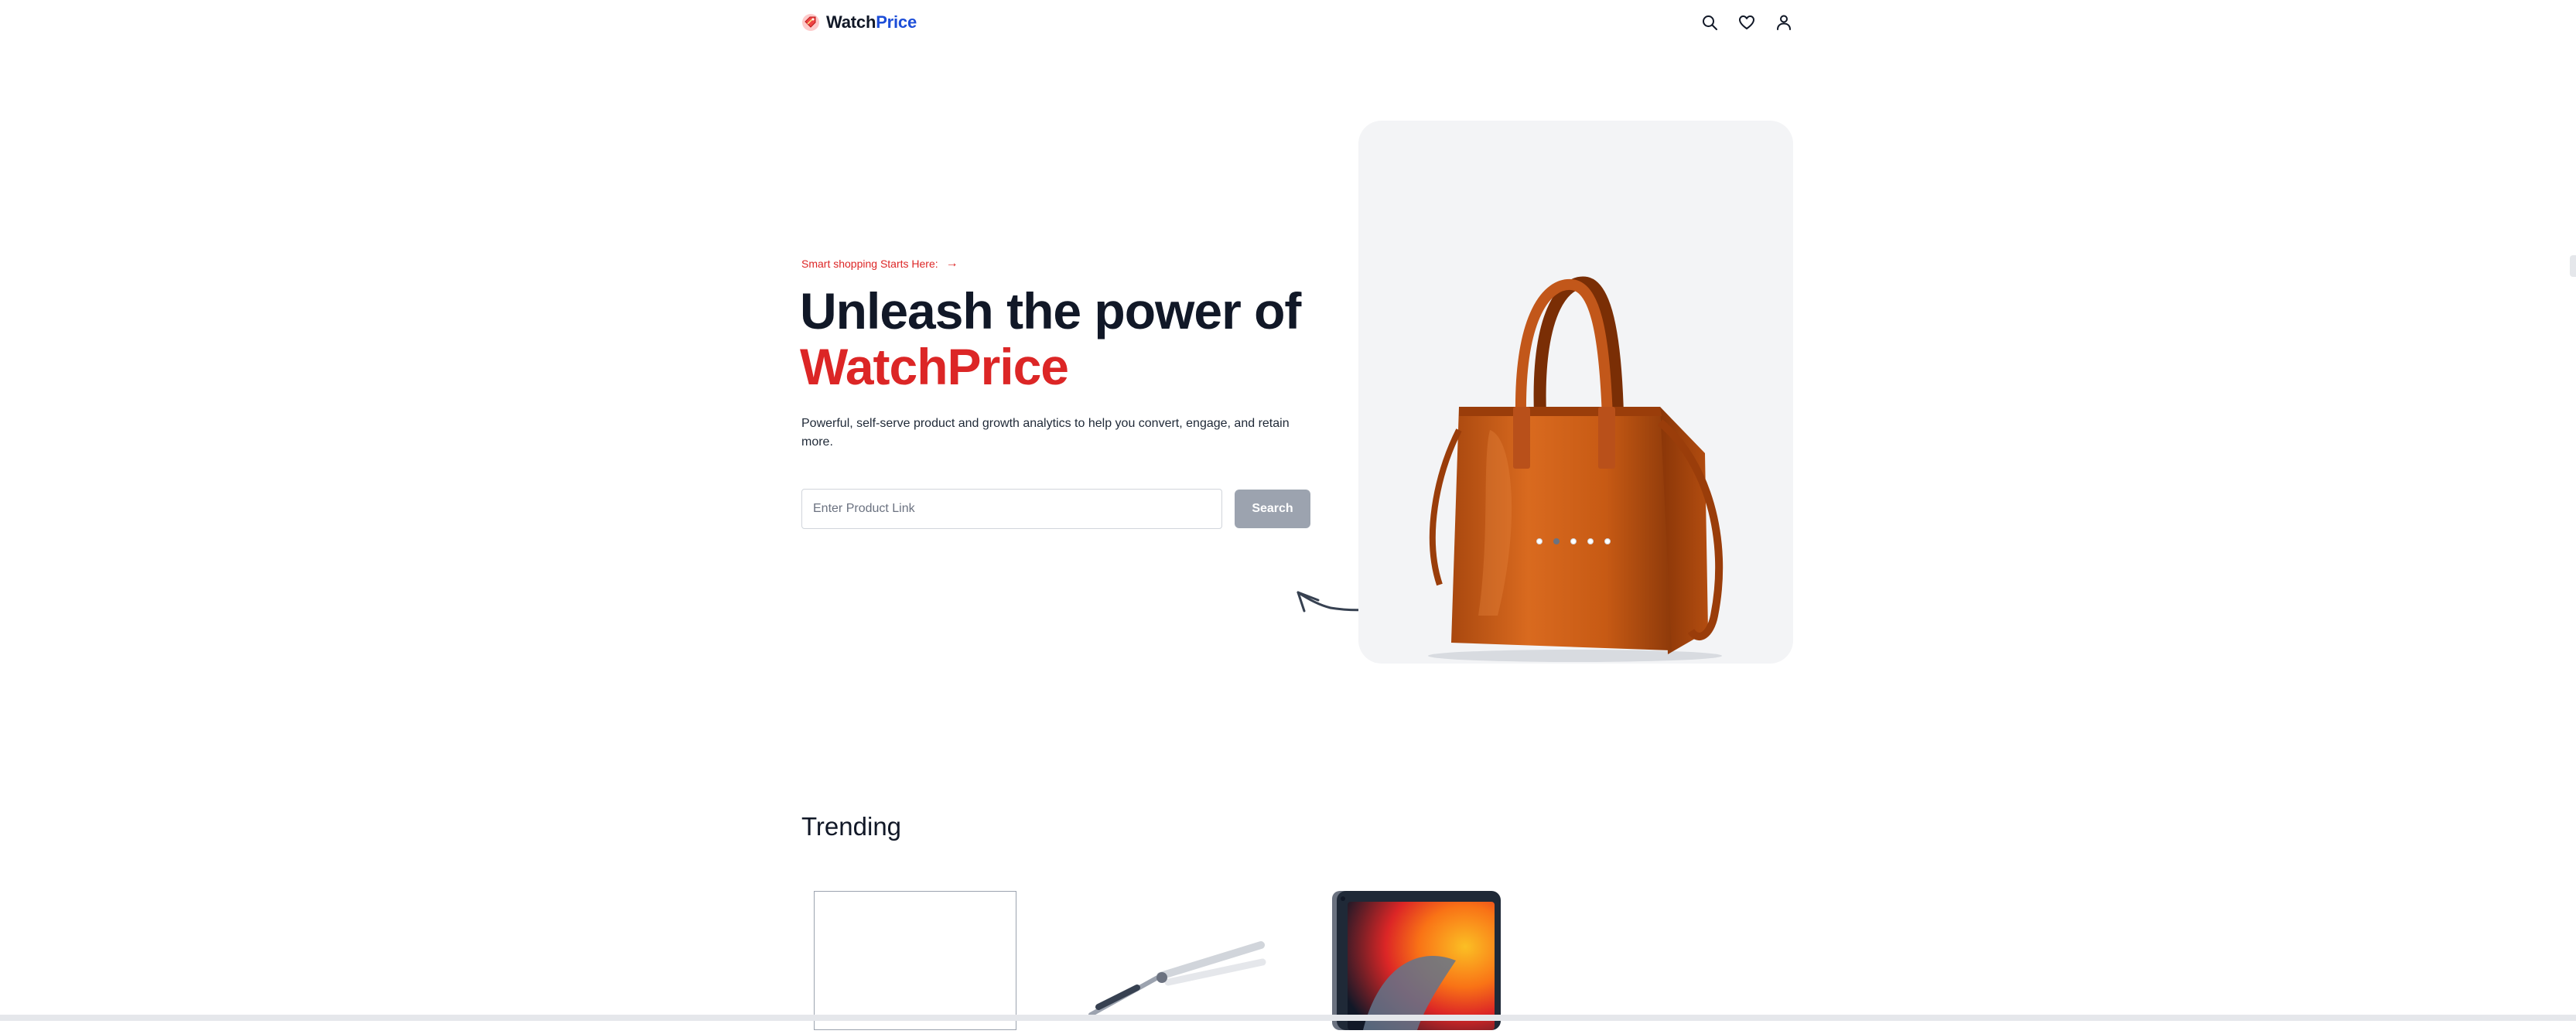 The image size is (2576, 1034). I want to click on handbag-image, so click(1576, 469).